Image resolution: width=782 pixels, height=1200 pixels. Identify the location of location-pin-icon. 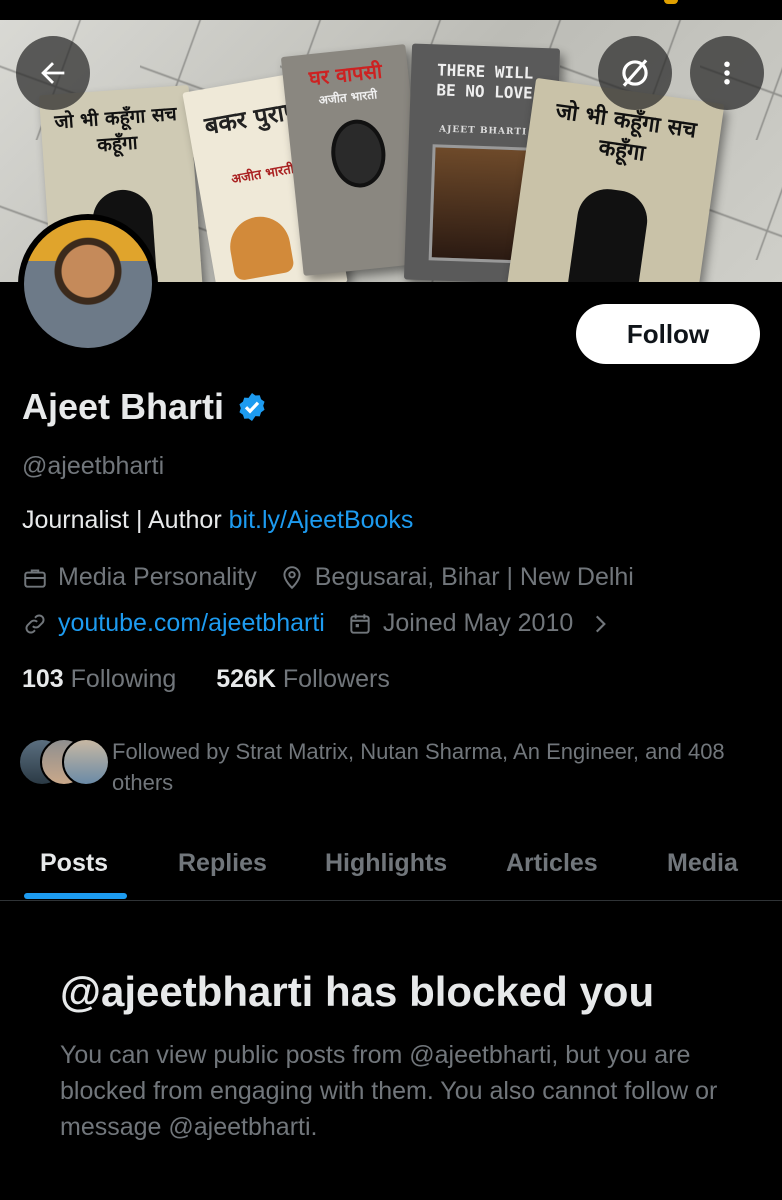
(292, 577).